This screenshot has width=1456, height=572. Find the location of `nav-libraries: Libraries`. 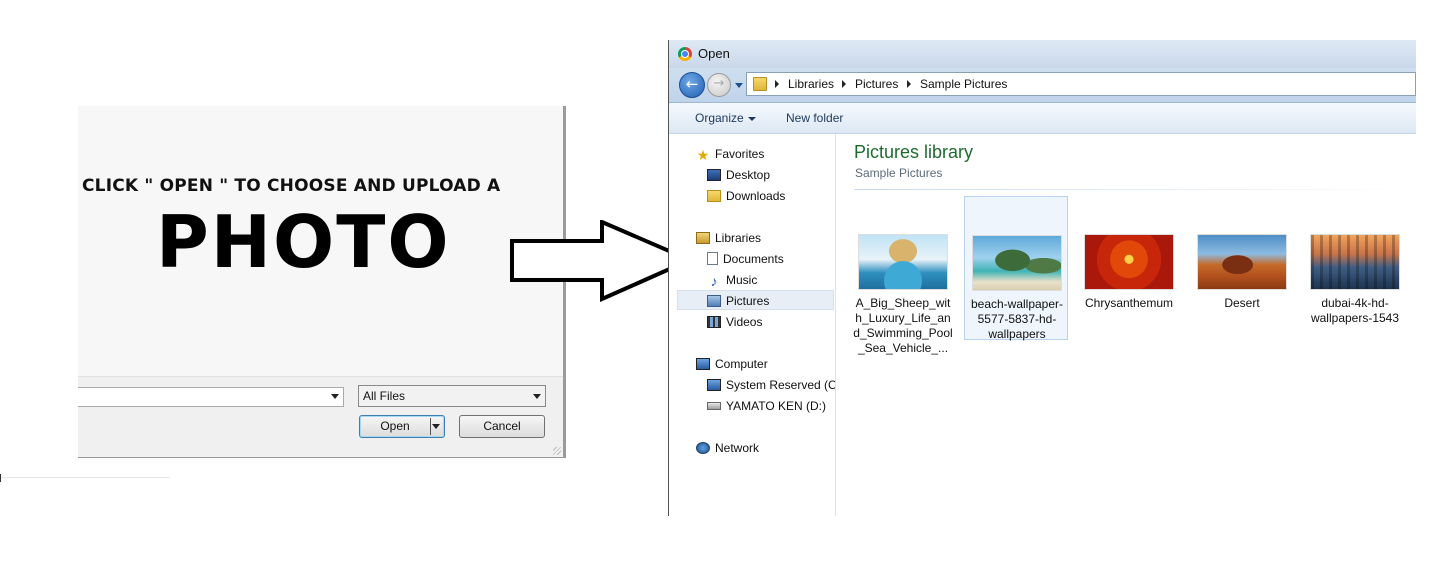

nav-libraries: Libraries is located at coordinates (728, 238).